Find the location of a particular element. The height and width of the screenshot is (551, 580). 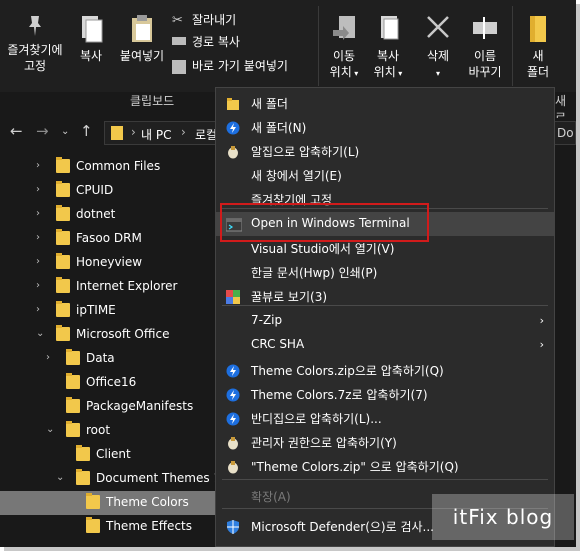

rename-label-line1: 이름 is located at coordinates (485, 56).